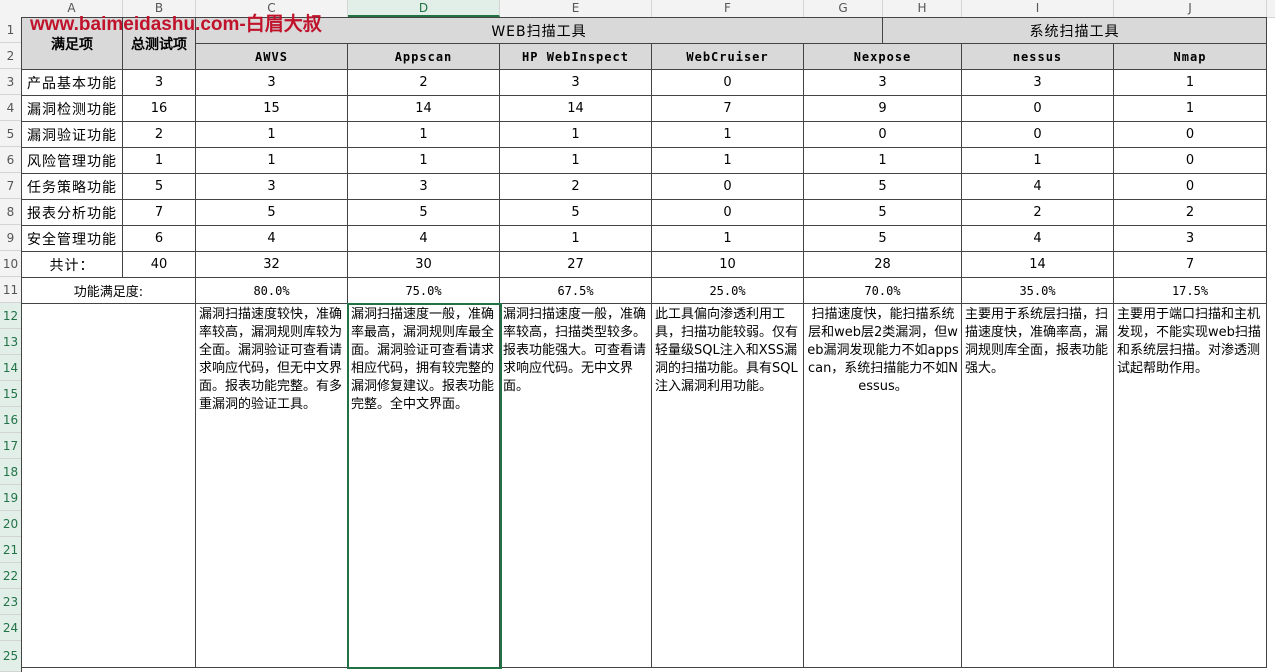 This screenshot has width=1275, height=672. What do you see at coordinates (272, 109) in the screenshot?
I see `score-cell: 15` at bounding box center [272, 109].